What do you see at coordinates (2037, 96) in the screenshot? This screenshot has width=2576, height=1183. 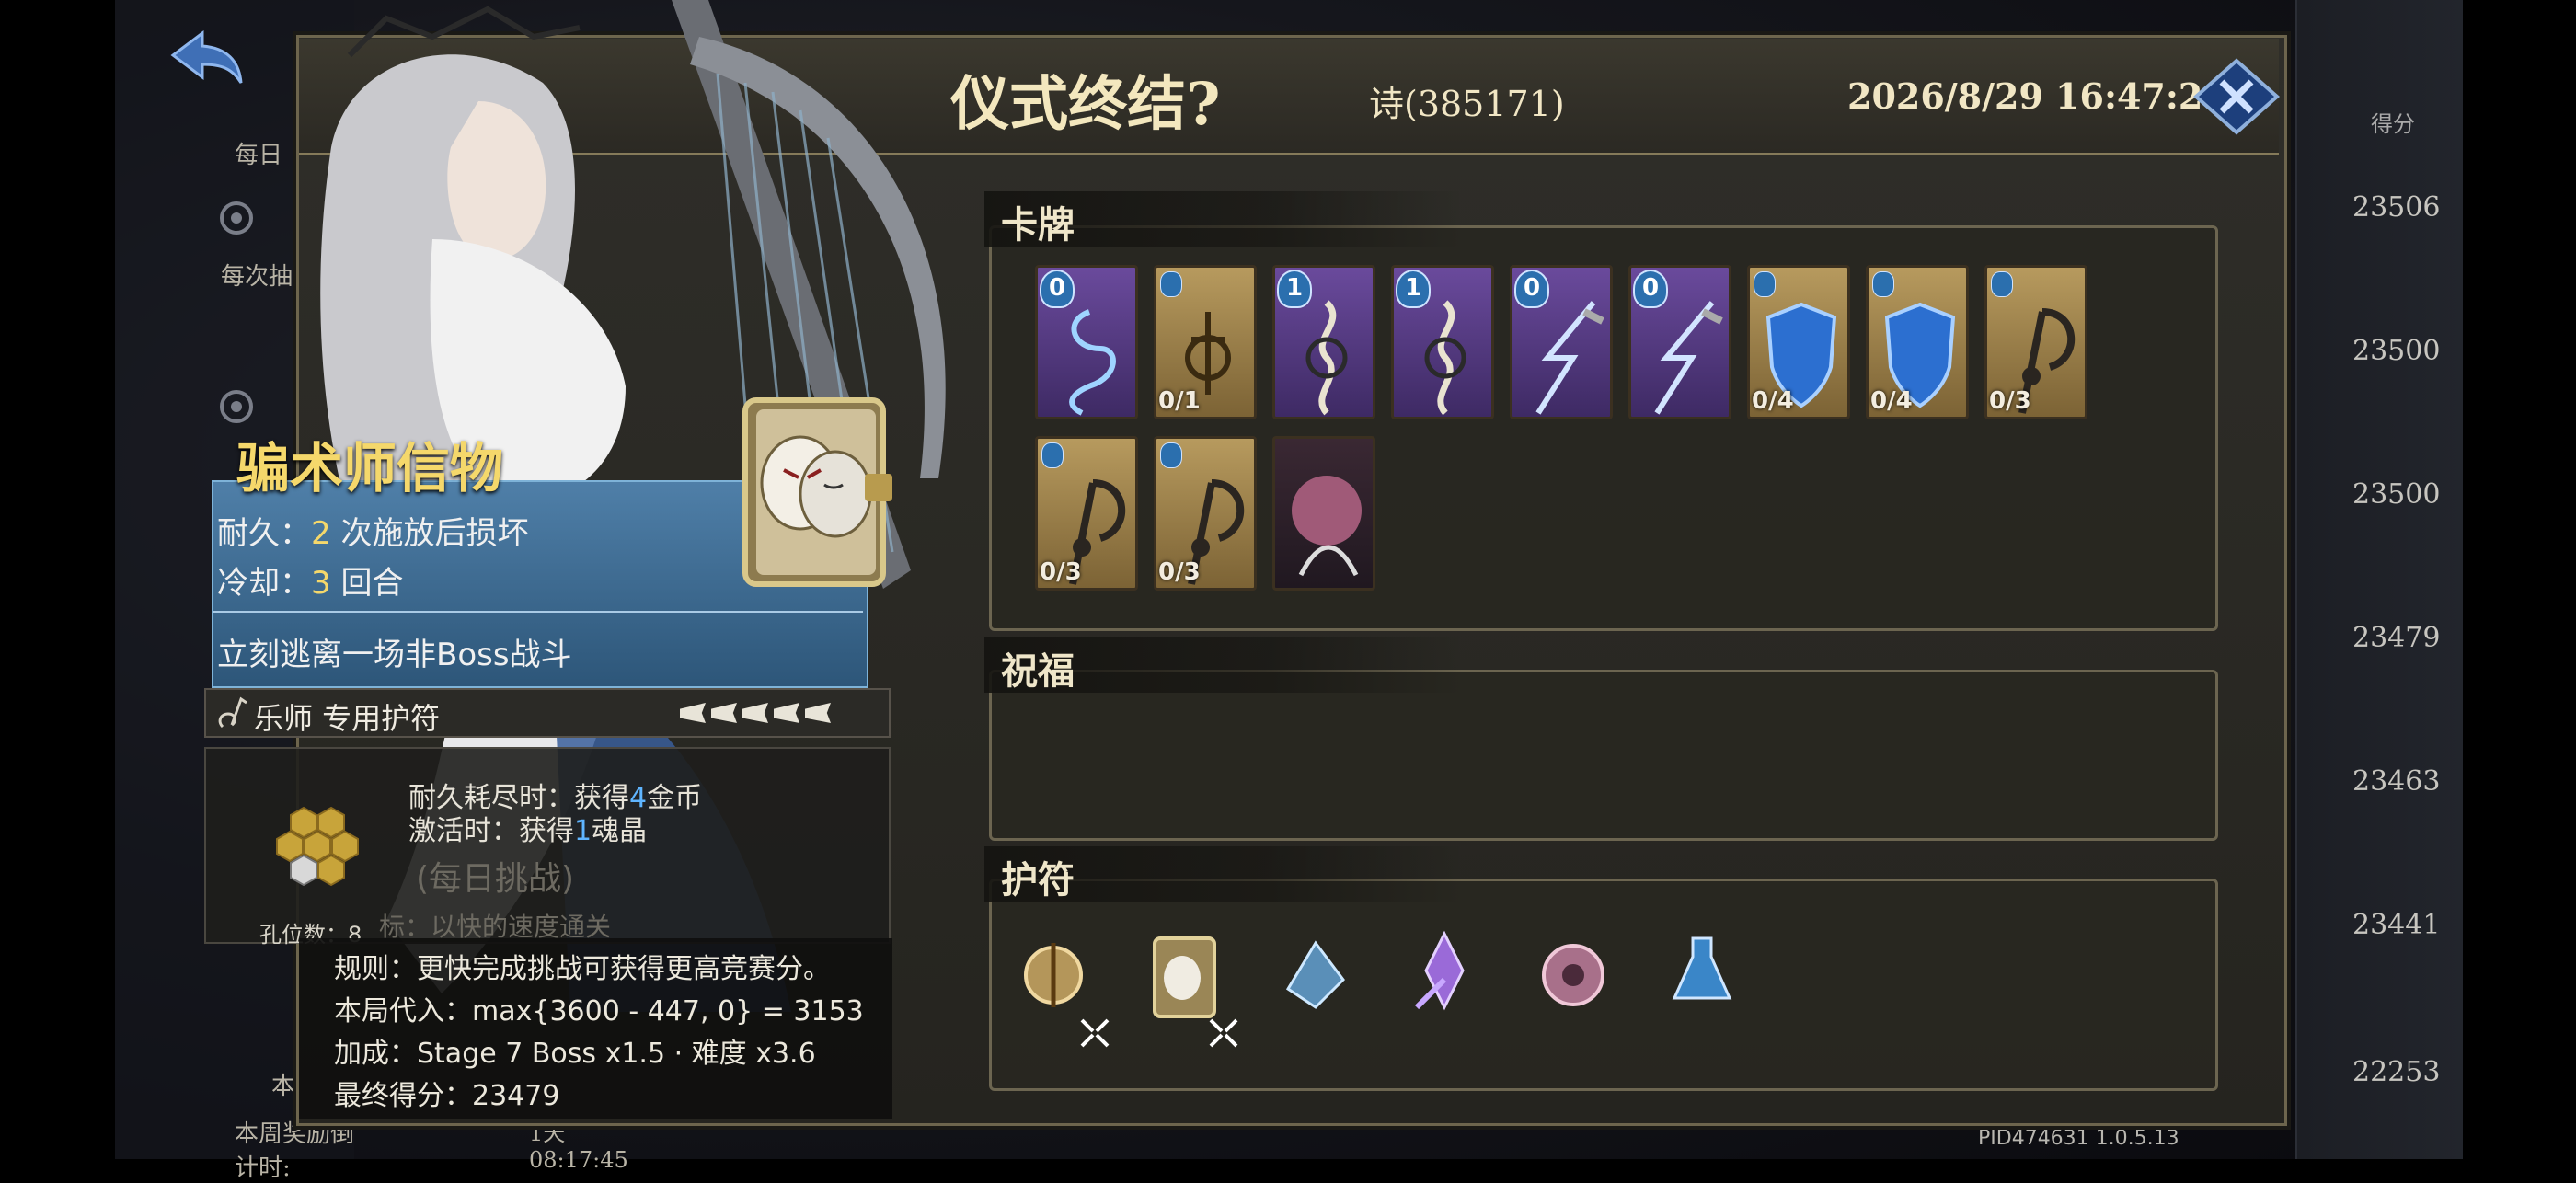 I see `run-datetime: 2026/8/29 16:47:28` at bounding box center [2037, 96].